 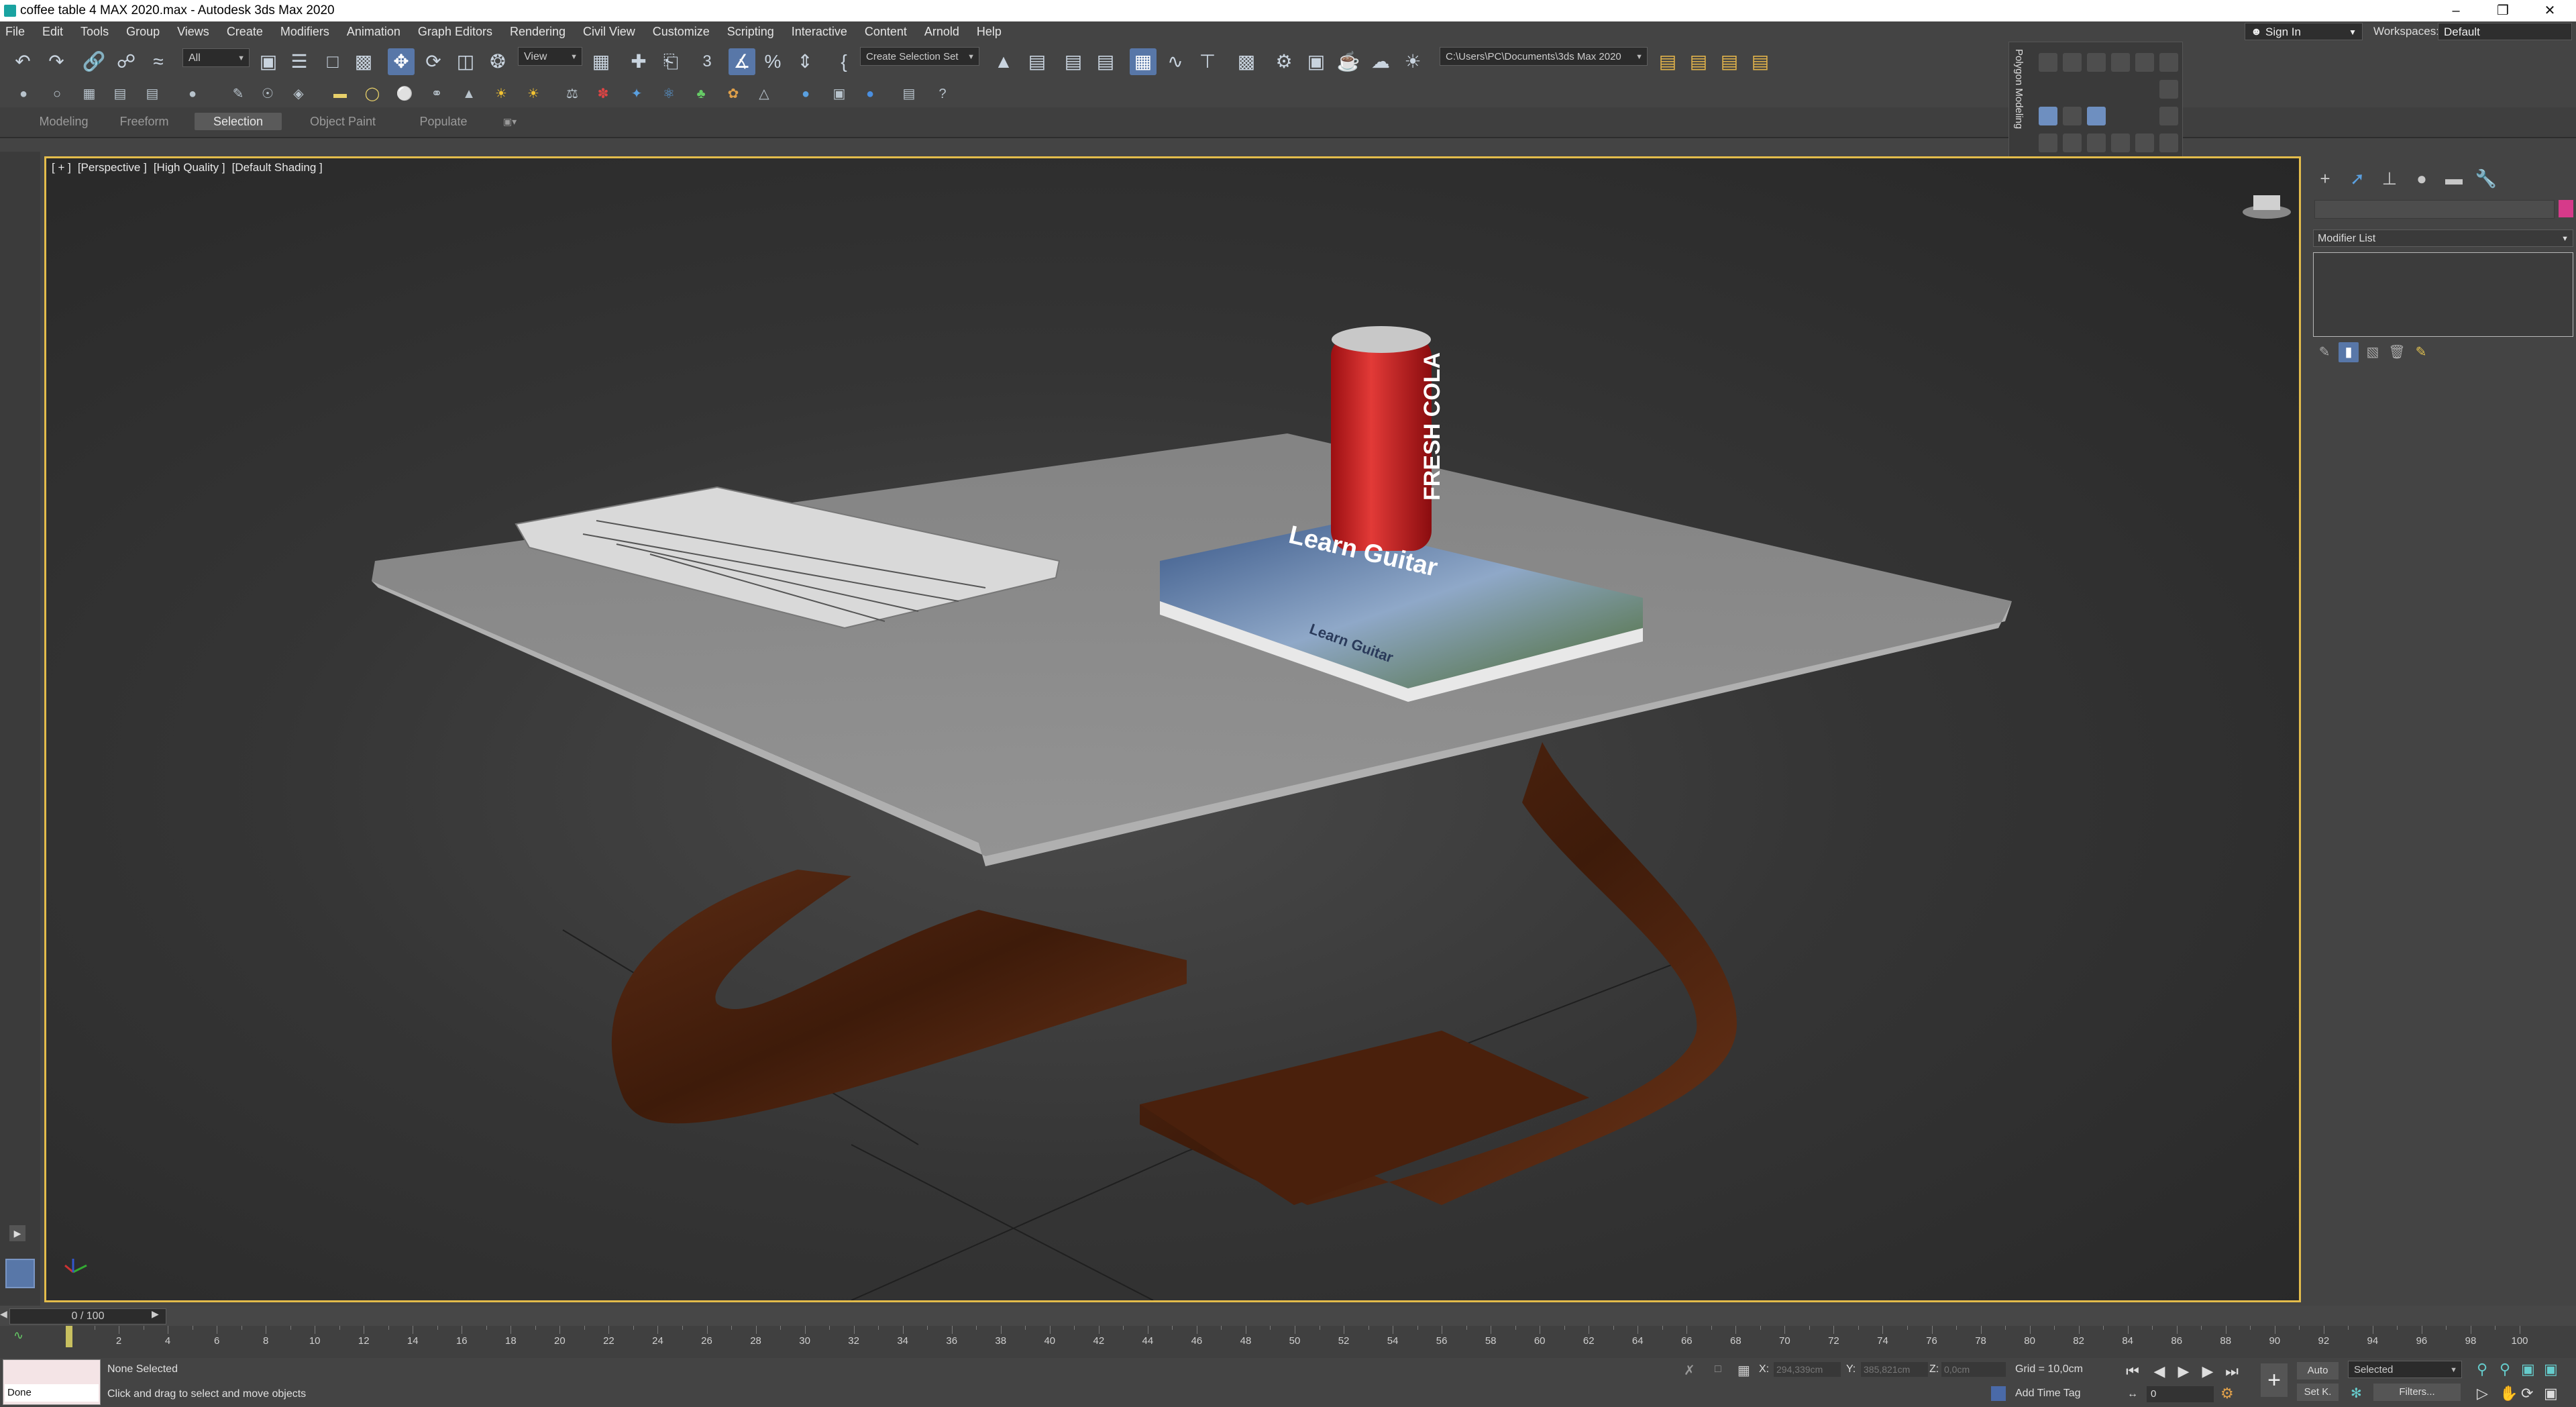 I want to click on ring-selection-icon, so click(x=2072, y=116).